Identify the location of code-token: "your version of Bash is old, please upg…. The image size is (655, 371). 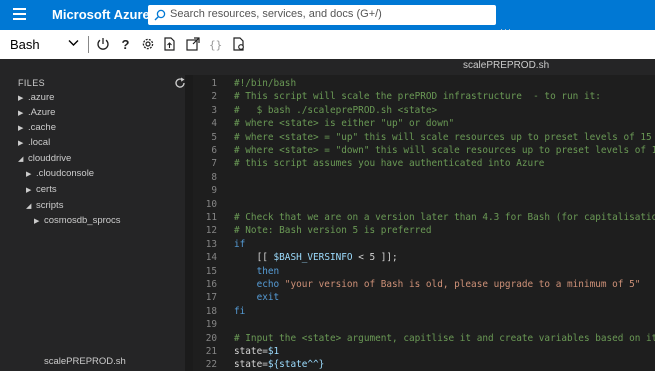
(460, 284).